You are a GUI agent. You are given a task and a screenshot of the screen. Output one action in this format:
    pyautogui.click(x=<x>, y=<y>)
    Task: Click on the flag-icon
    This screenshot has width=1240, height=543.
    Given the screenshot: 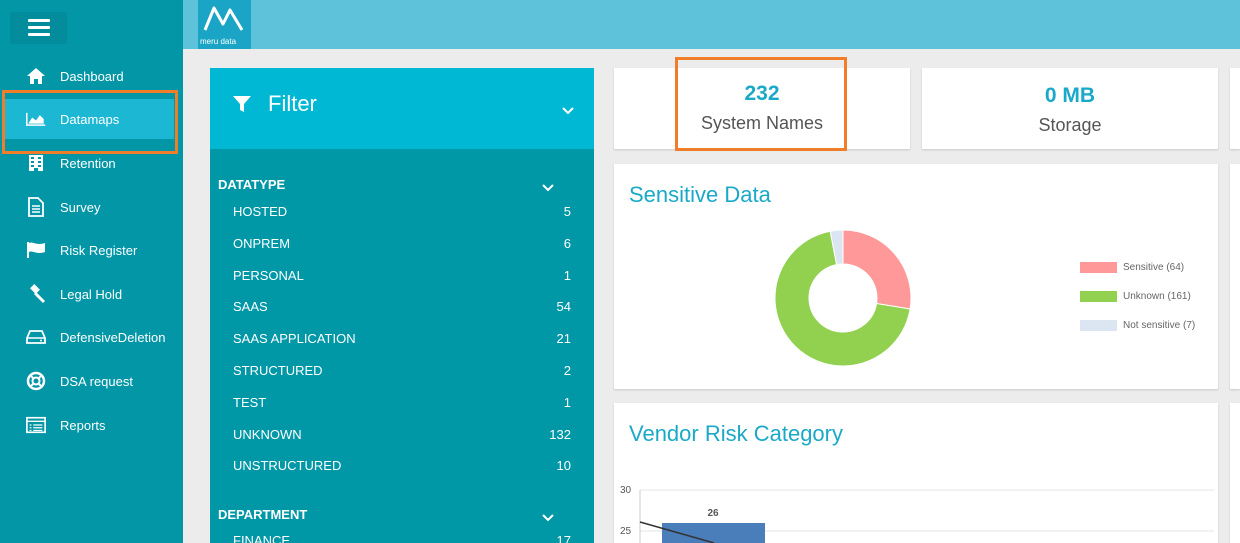 What is the action you would take?
    pyautogui.click(x=36, y=250)
    